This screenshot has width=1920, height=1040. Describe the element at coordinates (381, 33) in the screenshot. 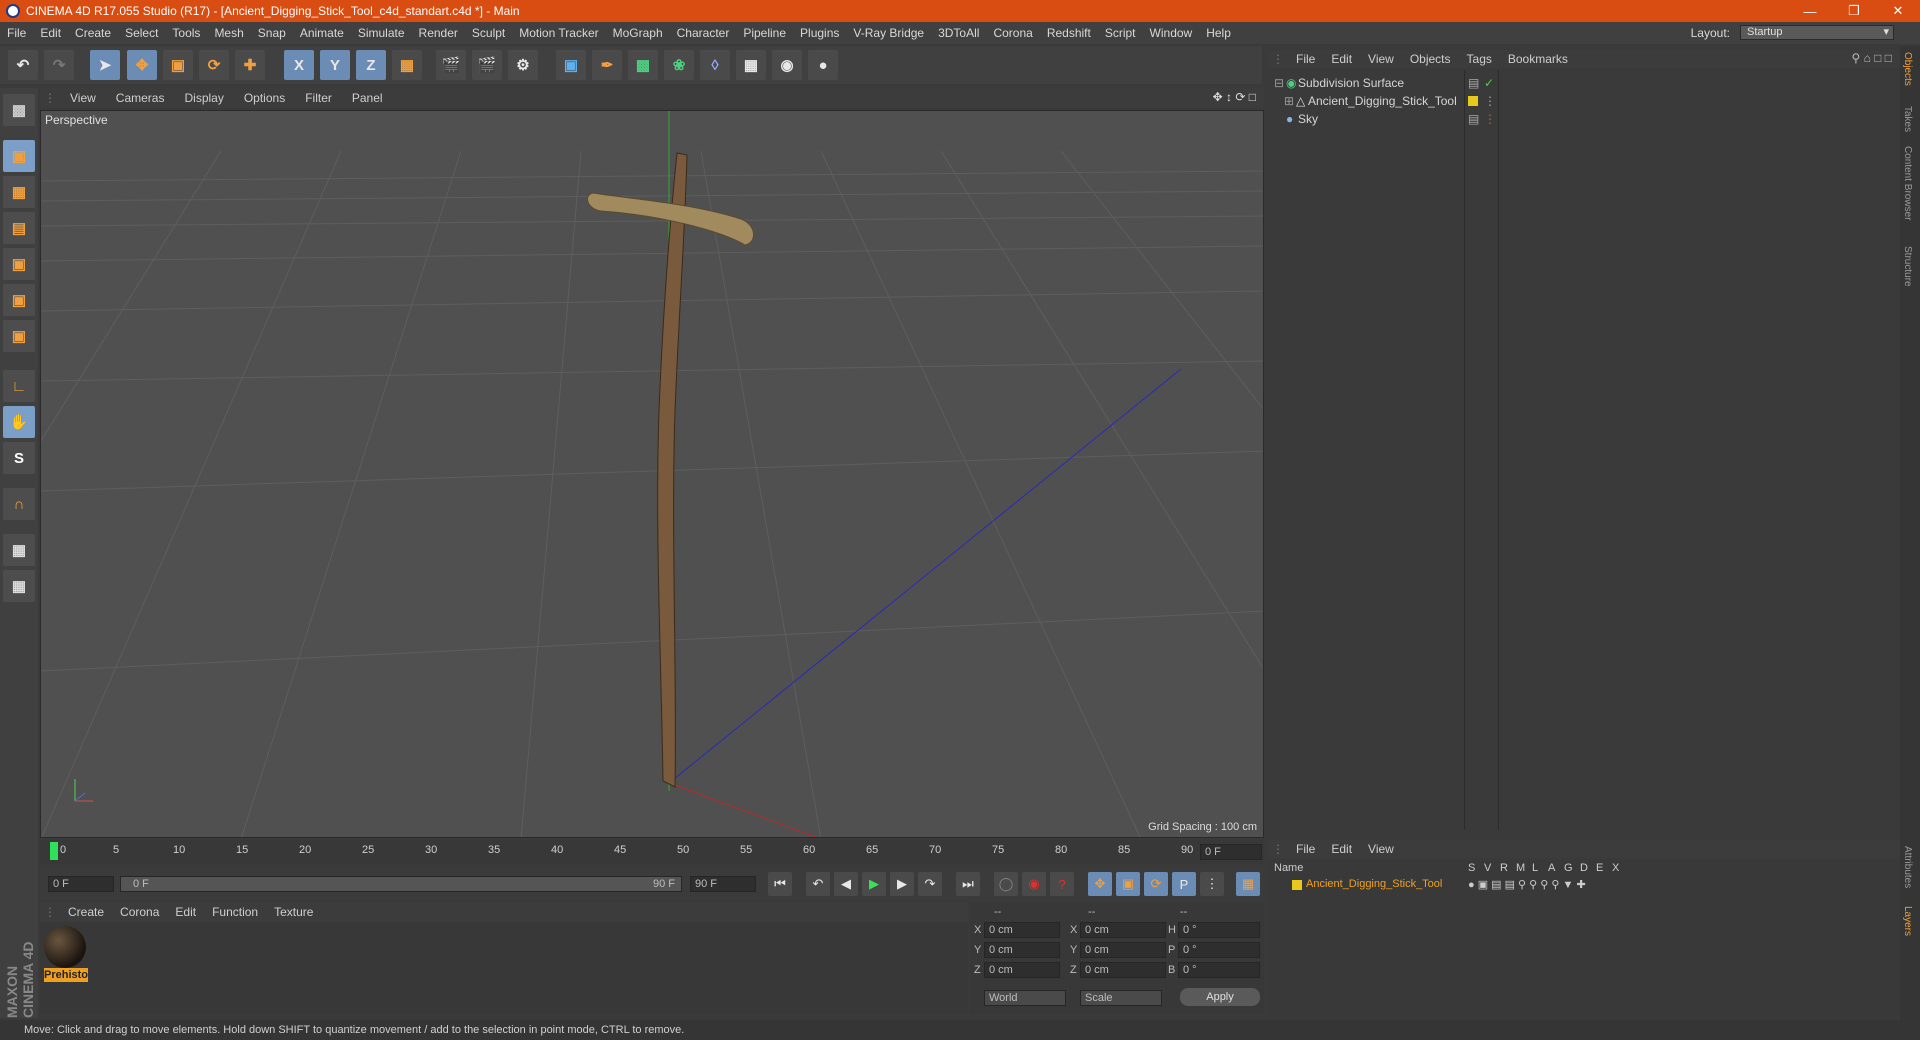

I see `menu-simulate: Simulate` at that location.